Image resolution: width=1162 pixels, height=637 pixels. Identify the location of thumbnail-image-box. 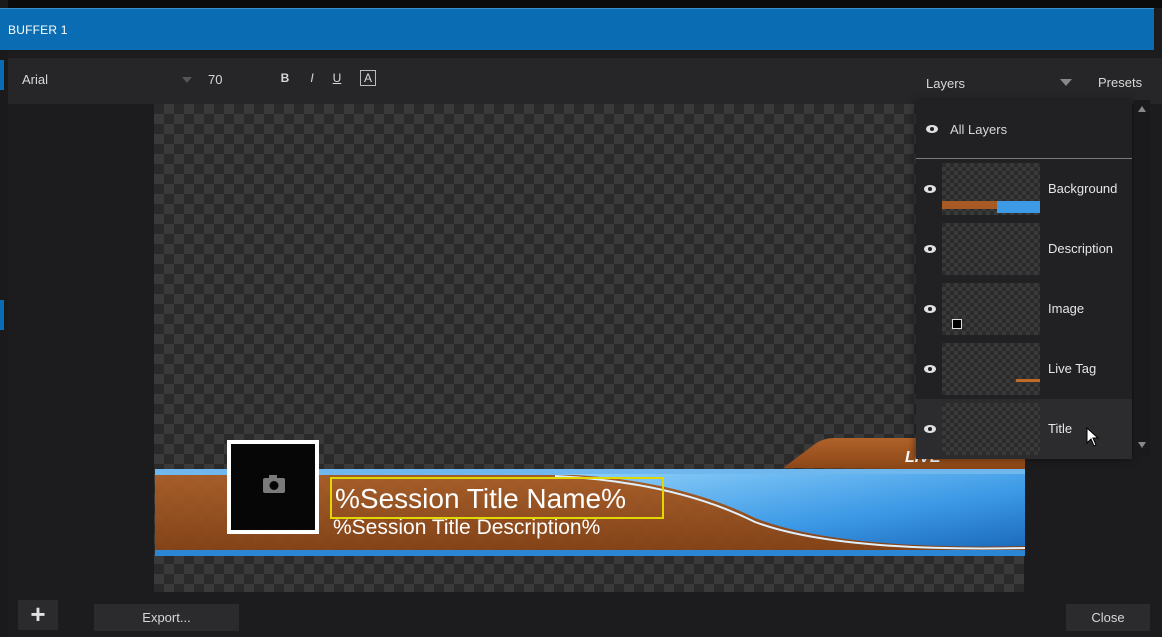
(957, 324).